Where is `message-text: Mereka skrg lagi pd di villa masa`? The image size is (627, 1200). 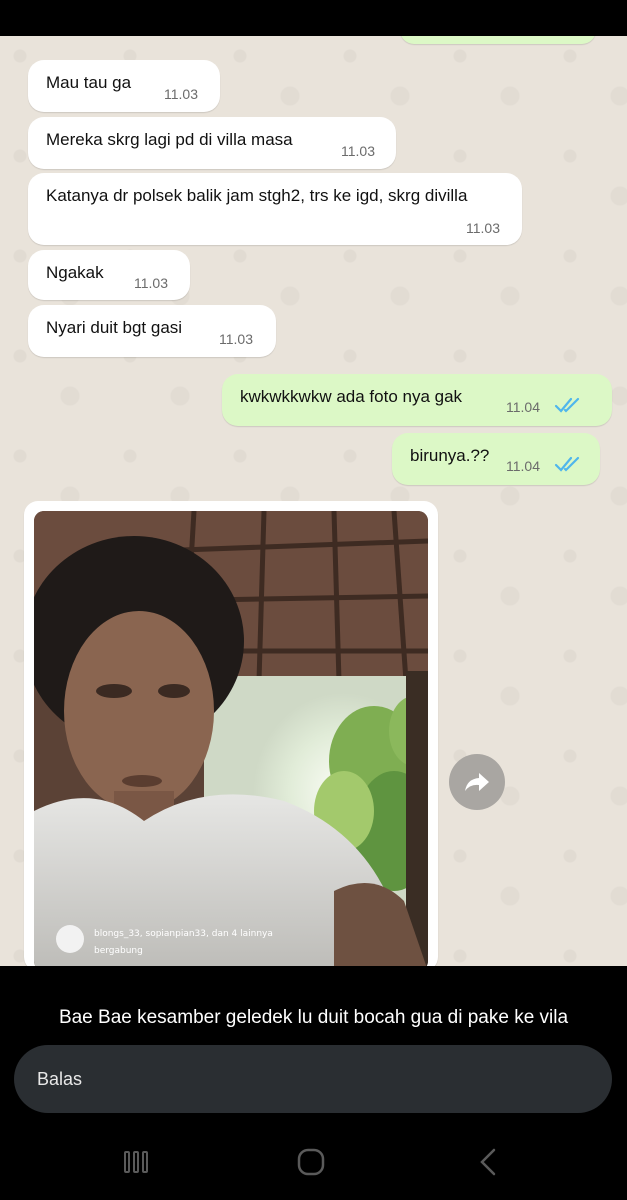
message-text: Mereka skrg lagi pd di villa masa is located at coordinates (169, 139).